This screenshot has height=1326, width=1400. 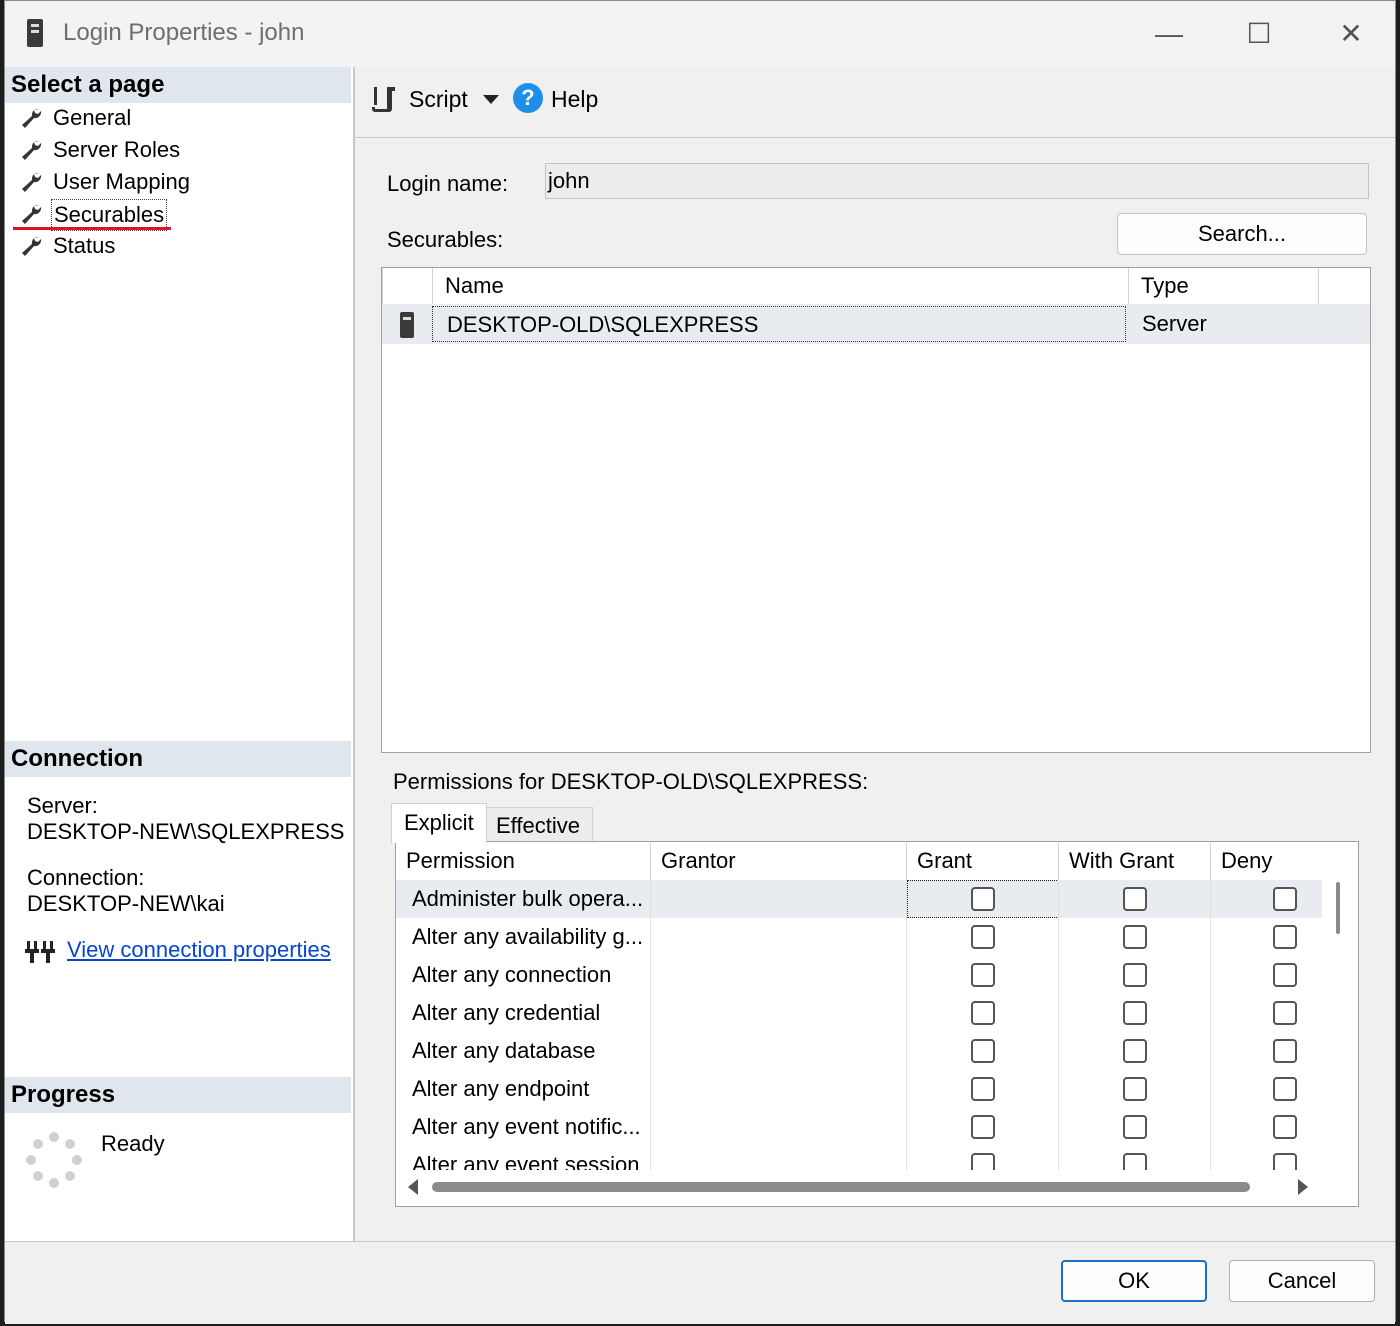 I want to click on permissions-grid-header: Permission Grantor Grant With Grant Deny, so click(x=859, y=861).